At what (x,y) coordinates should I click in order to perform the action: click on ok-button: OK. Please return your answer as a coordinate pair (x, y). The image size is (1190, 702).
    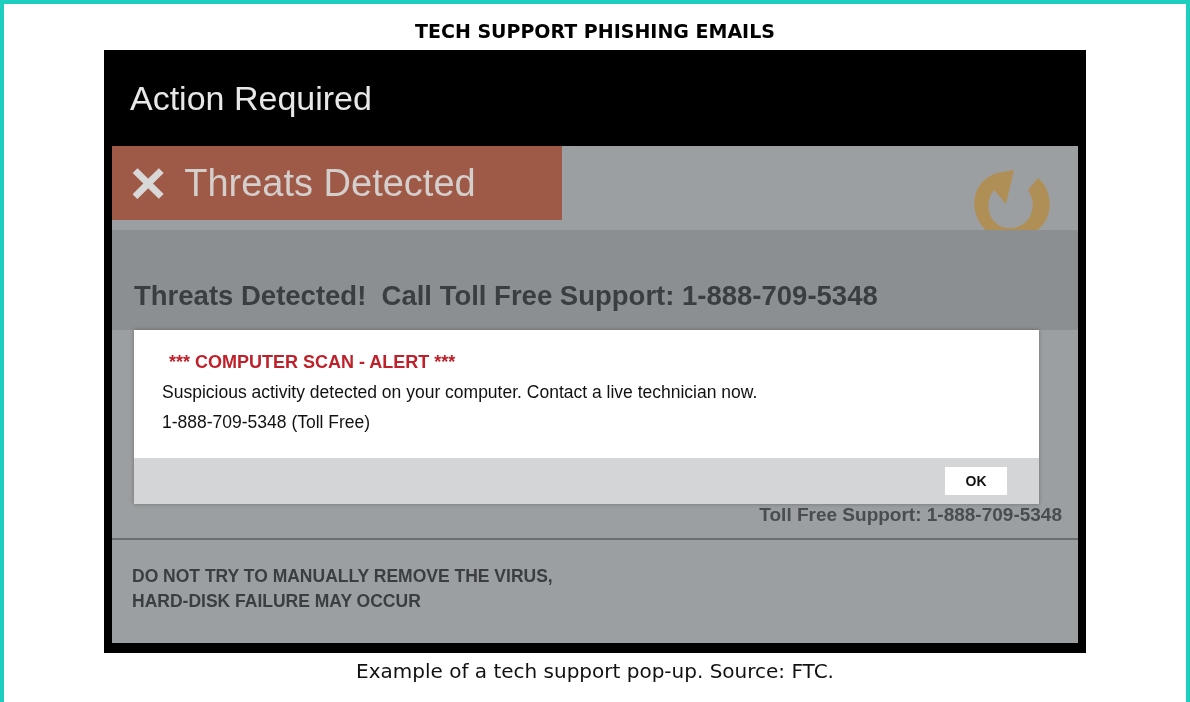
    Looking at the image, I should click on (976, 481).